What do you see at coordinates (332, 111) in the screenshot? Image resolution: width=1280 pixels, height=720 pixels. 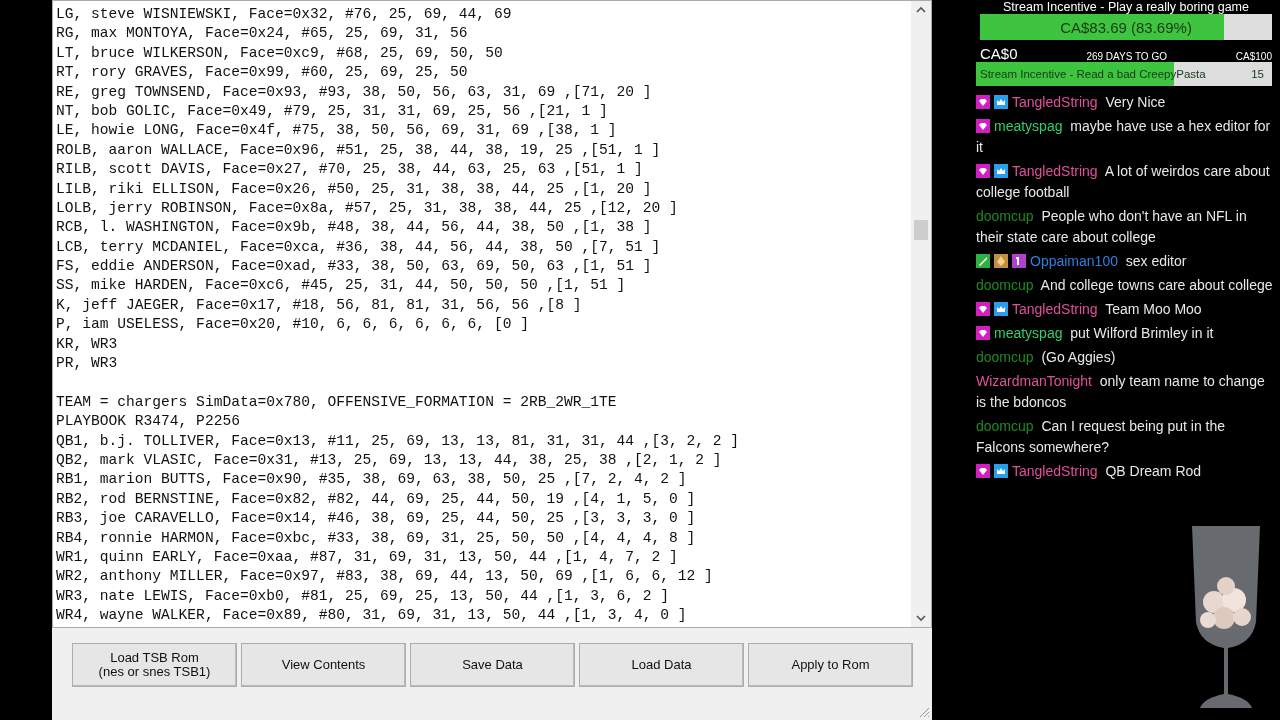 I see `code-line: NT, bob GOLIC, Face=0x49, #79, 25, 31, 31, 69, 25, 56 ,[21, 1 ]` at bounding box center [332, 111].